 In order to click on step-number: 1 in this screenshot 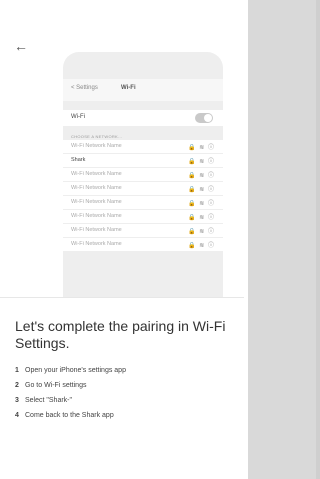, I will do `click(17, 370)`.